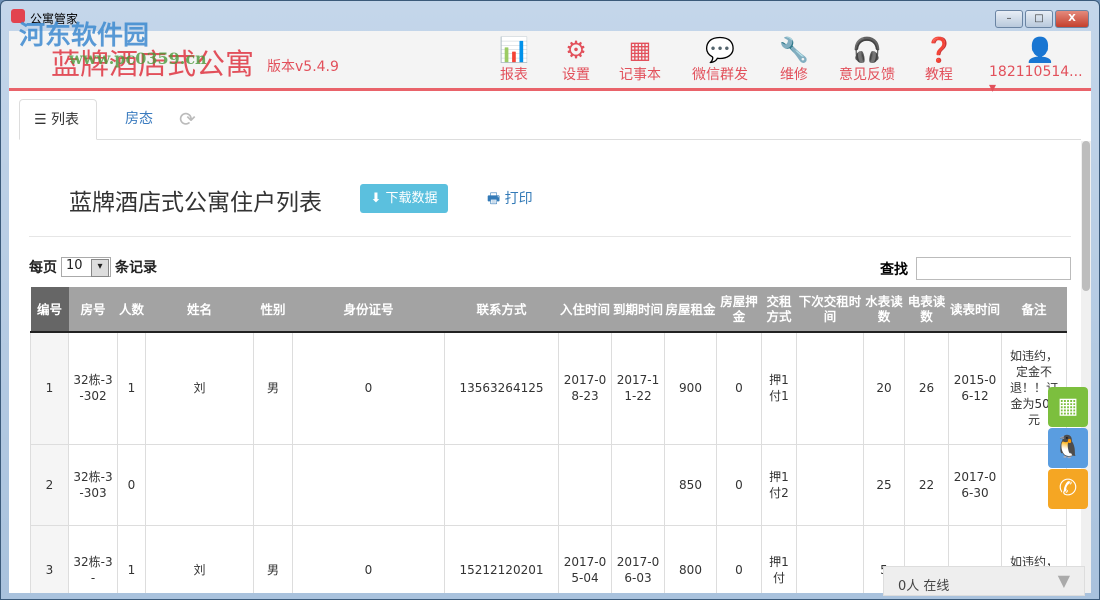  Describe the element at coordinates (1086, 216) in the screenshot. I see `scrollbar-thumb` at that location.